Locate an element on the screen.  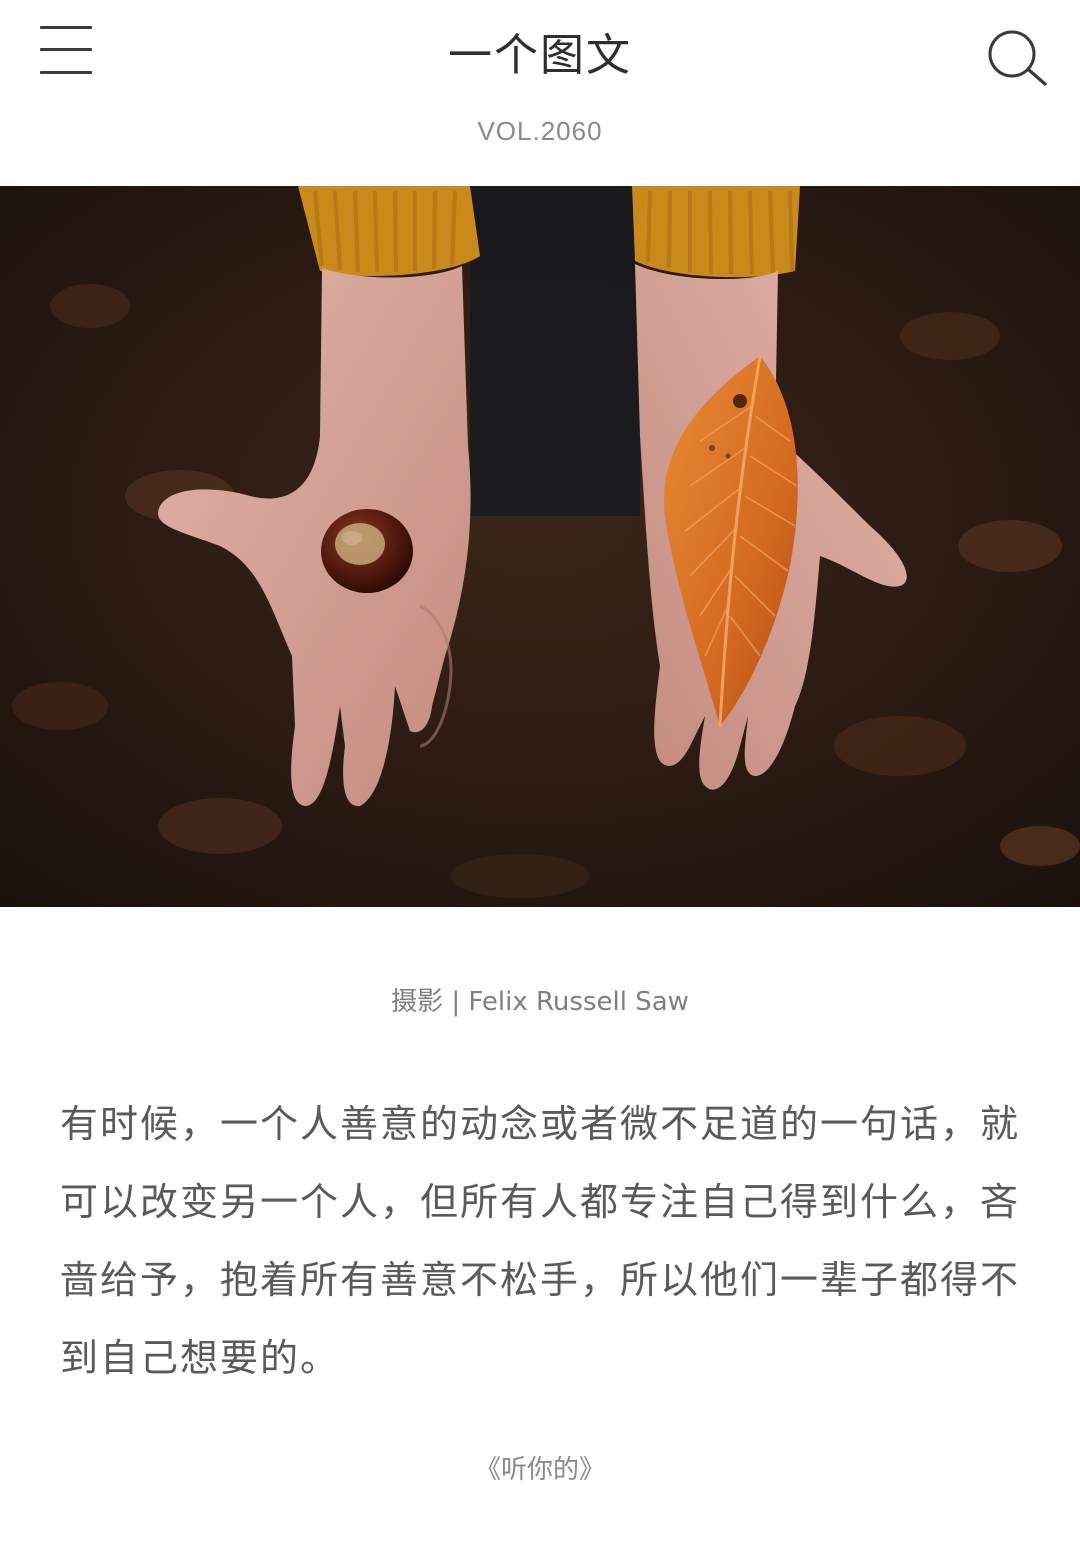
search-icon is located at coordinates (1017, 58).